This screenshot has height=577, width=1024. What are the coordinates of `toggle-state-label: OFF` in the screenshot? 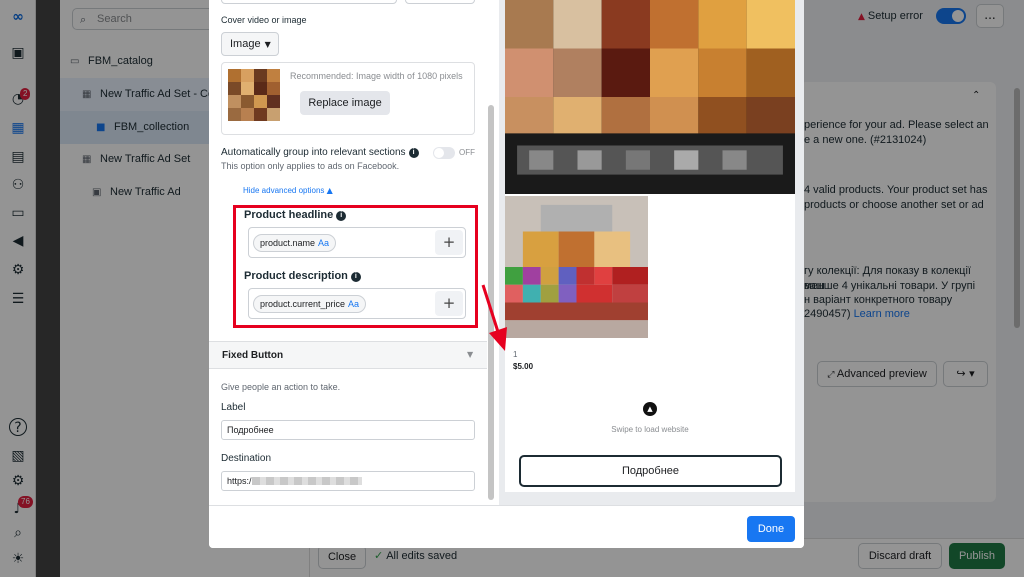 It's located at (467, 152).